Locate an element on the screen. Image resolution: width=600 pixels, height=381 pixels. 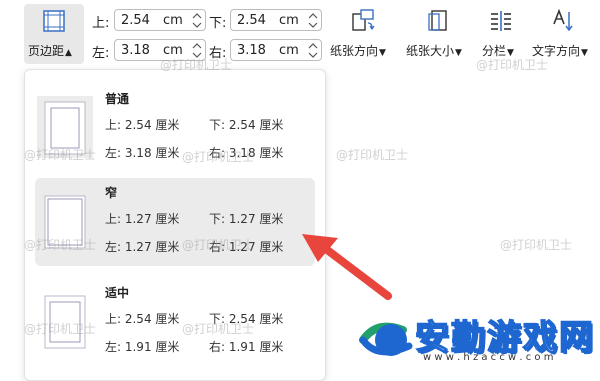
bottom-margin-input: 2.54 cm is located at coordinates (276, 20).